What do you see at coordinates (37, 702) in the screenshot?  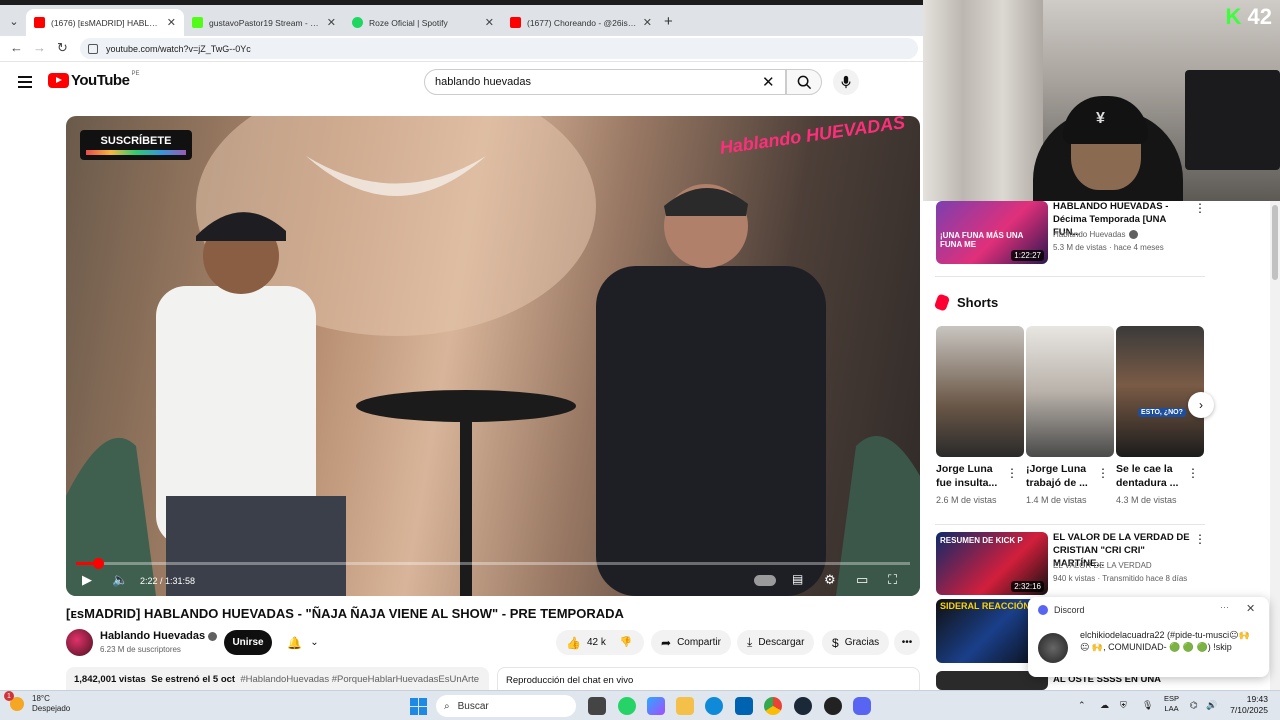 I see `weather-widget: 1 18°C Despejado` at bounding box center [37, 702].